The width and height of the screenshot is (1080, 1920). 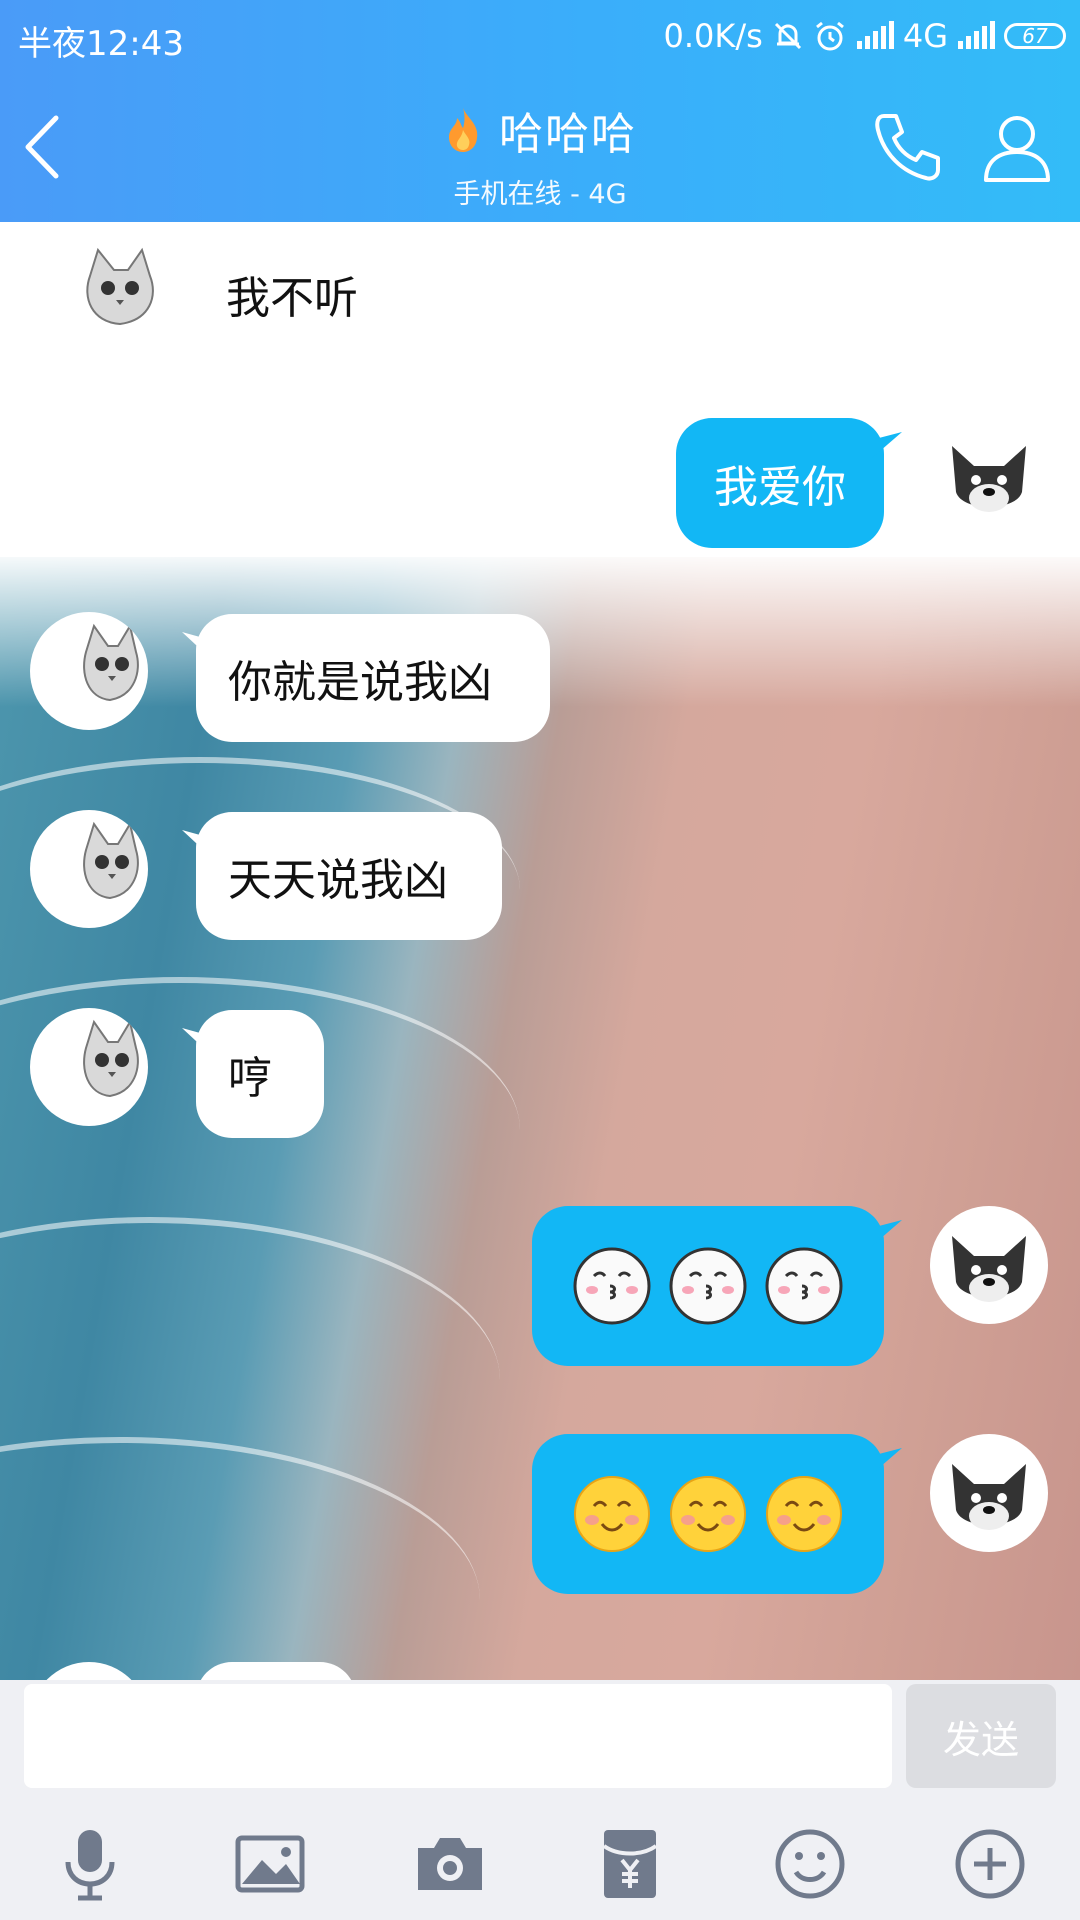 I want to click on flame-icon, so click(x=463, y=130).